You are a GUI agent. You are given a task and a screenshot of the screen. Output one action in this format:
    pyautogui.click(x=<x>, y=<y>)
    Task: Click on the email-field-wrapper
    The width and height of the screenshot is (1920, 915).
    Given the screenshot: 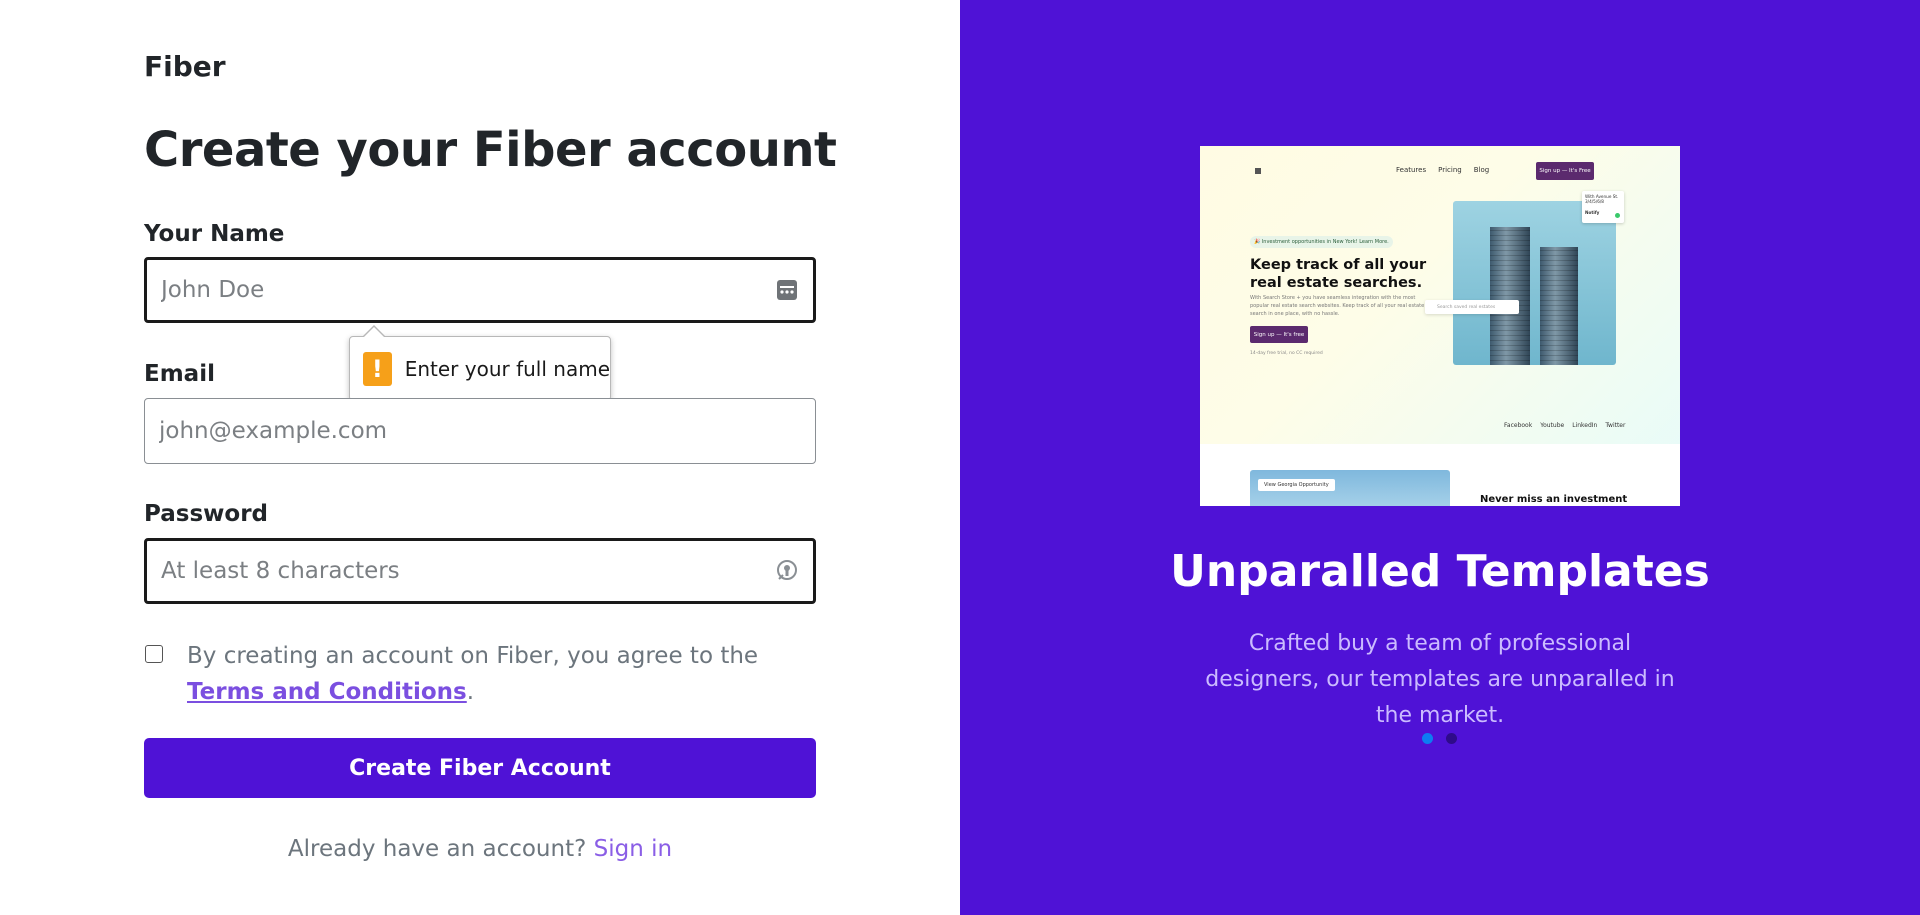 What is the action you would take?
    pyautogui.click(x=480, y=431)
    